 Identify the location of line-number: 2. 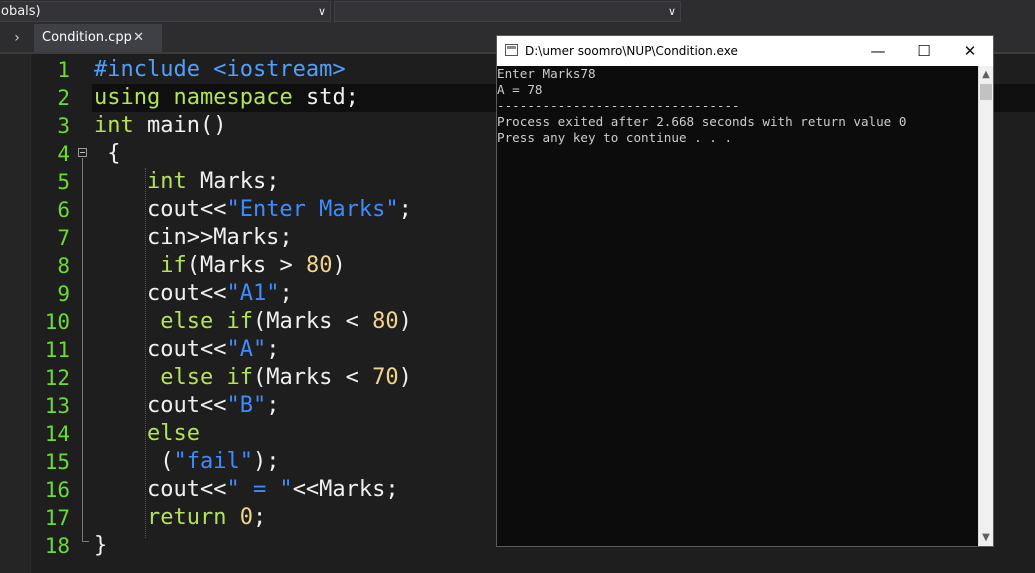
(63, 98).